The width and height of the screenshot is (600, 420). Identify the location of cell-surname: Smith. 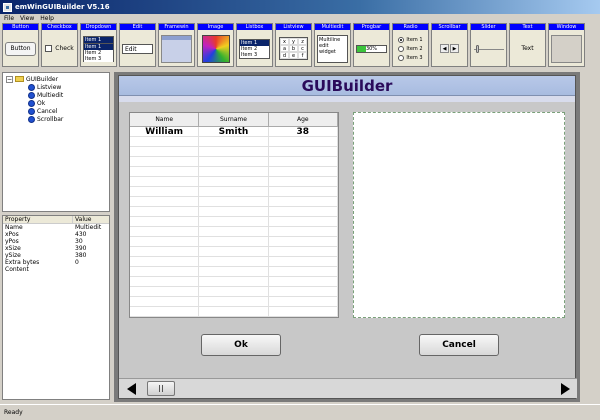
(234, 132).